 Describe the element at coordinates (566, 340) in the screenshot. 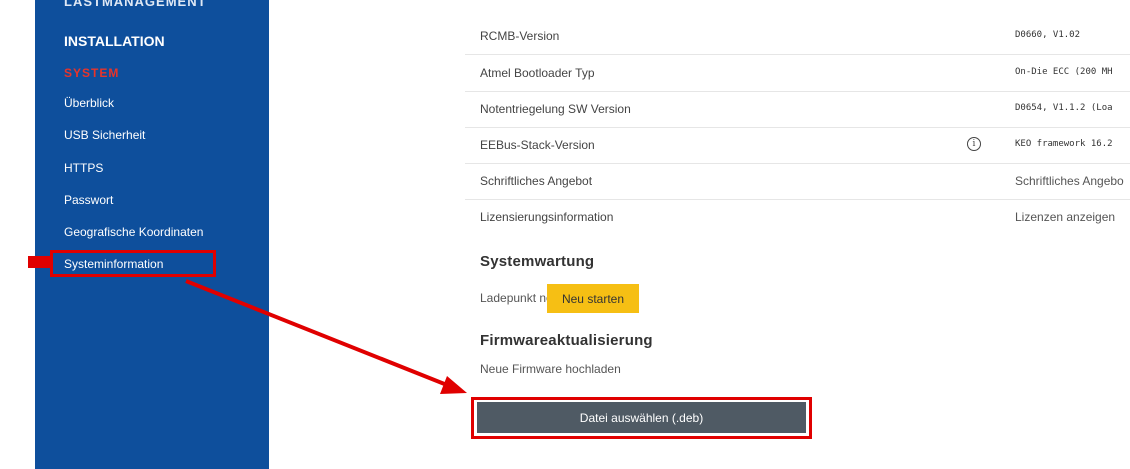

I see `section-title-firmwareaktualisierung: Firmwareaktualisierung` at that location.